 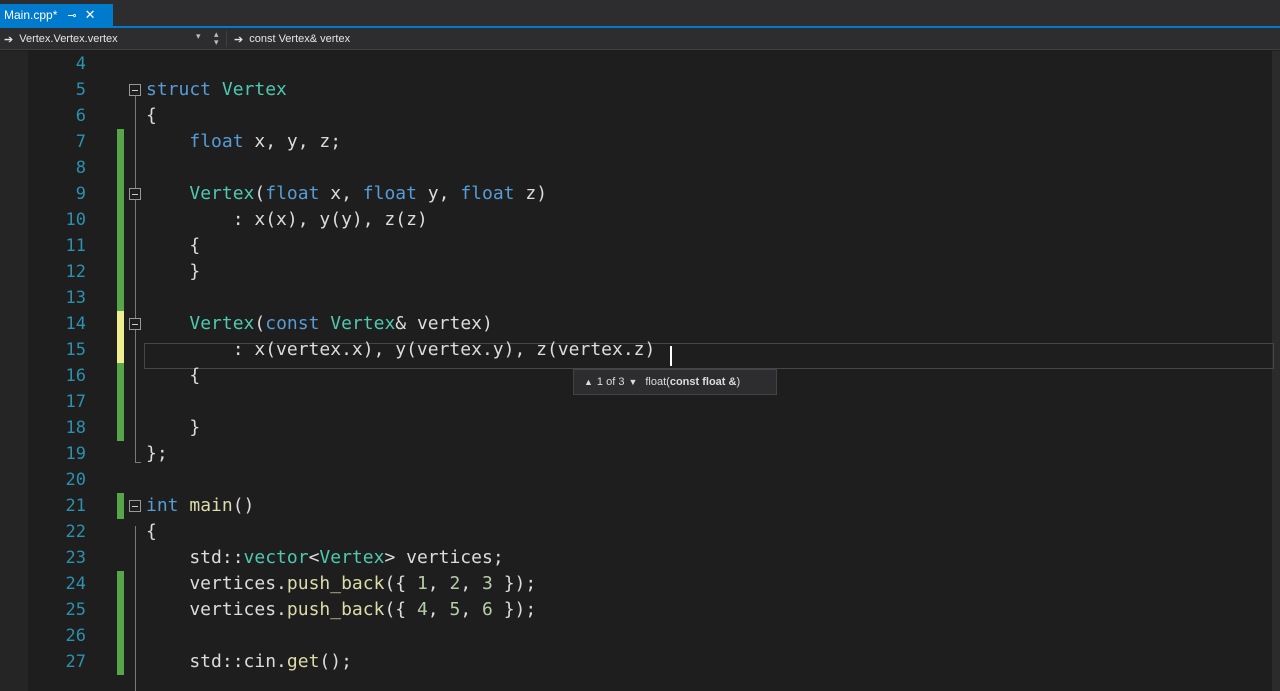 I want to click on line-number: 20, so click(x=75, y=480).